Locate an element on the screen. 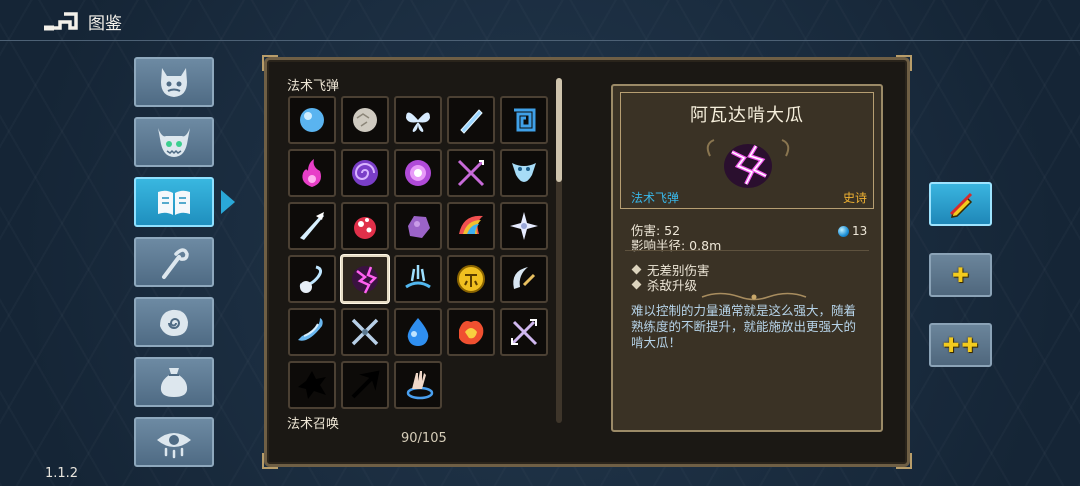  ice-bolt-icon is located at coordinates (471, 121).